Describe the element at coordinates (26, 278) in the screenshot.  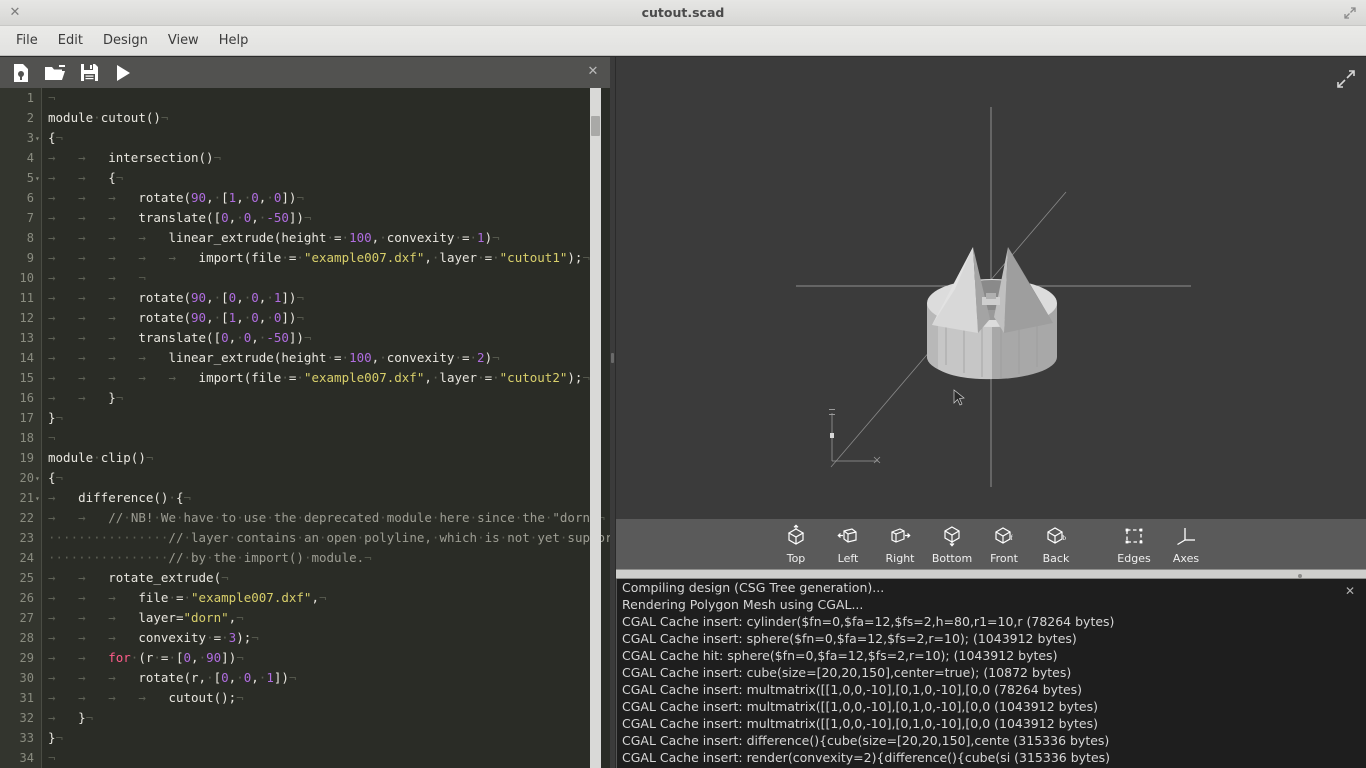
I see `line-number: 10` at that location.